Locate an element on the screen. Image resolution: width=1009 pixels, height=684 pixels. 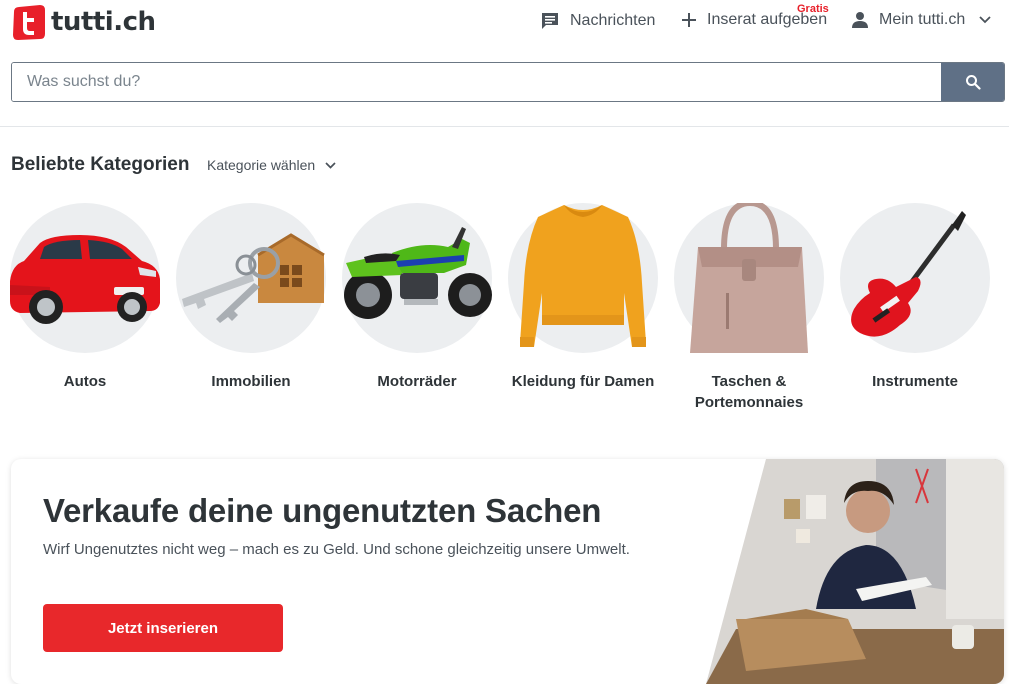
category-label: Instrumente is located at coordinates (915, 381).